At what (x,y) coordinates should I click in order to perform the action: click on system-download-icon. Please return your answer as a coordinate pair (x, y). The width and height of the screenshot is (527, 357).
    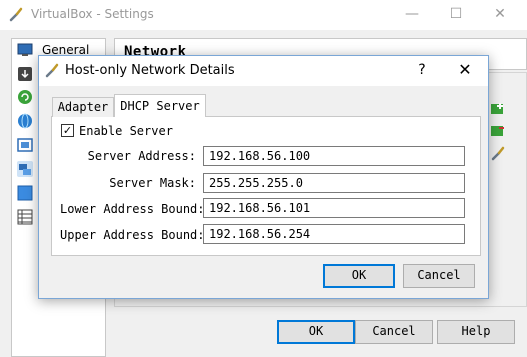
    Looking at the image, I should click on (25, 74).